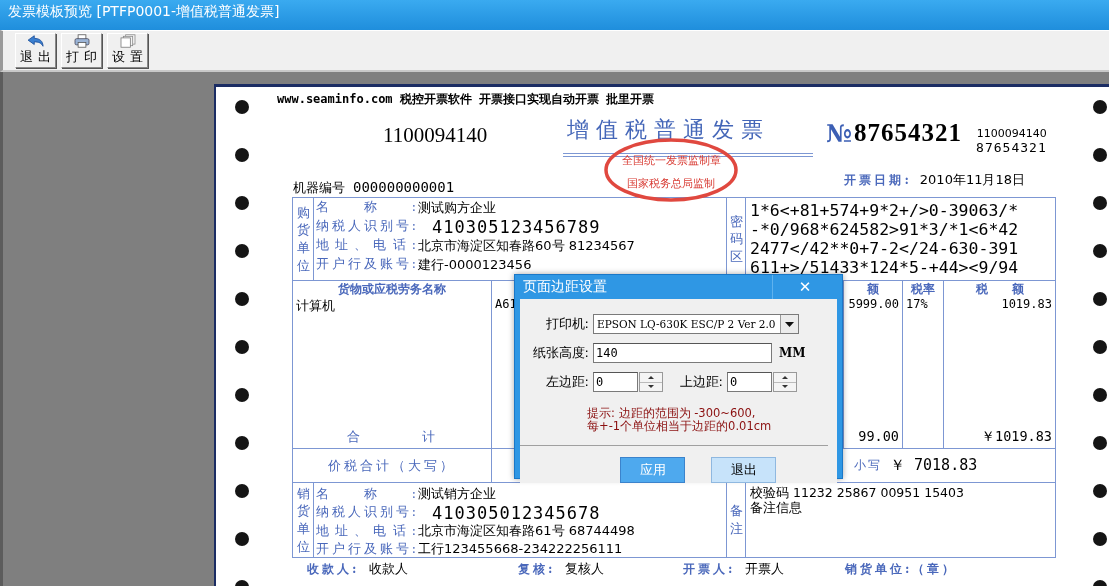 The height and width of the screenshot is (586, 1109). I want to click on field-label: 机器编号, so click(319, 188).